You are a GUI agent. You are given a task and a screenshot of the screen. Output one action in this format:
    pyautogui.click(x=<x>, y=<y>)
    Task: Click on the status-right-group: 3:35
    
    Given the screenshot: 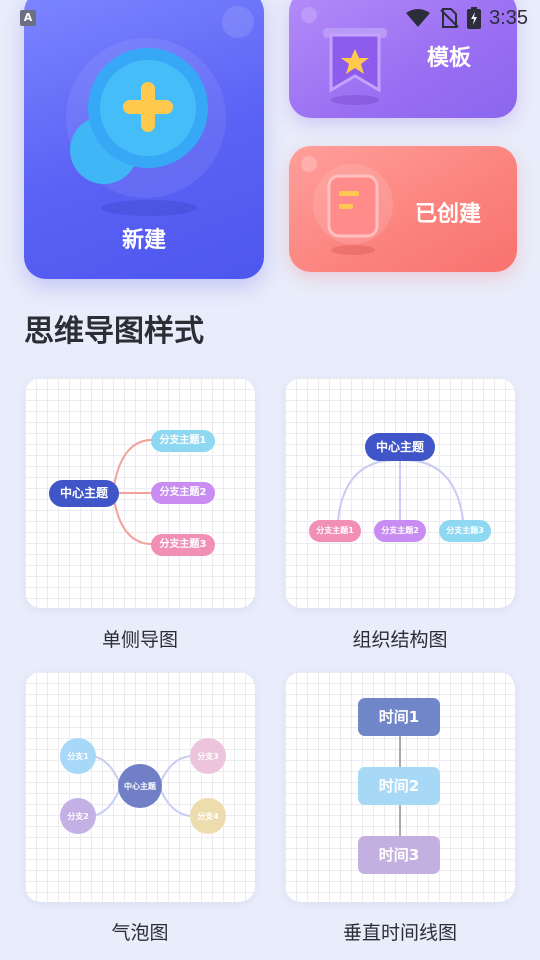 What is the action you would take?
    pyautogui.click(x=466, y=18)
    